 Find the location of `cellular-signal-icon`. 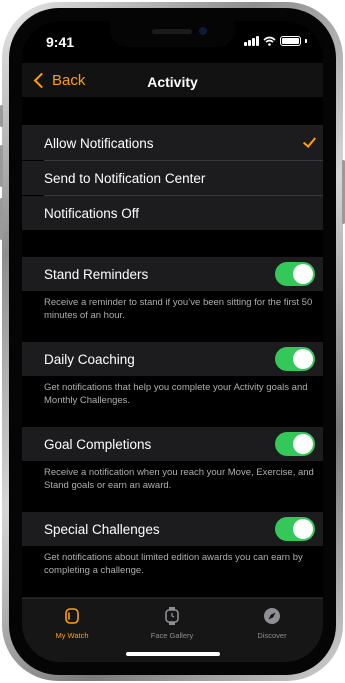

cellular-signal-icon is located at coordinates (251, 41).